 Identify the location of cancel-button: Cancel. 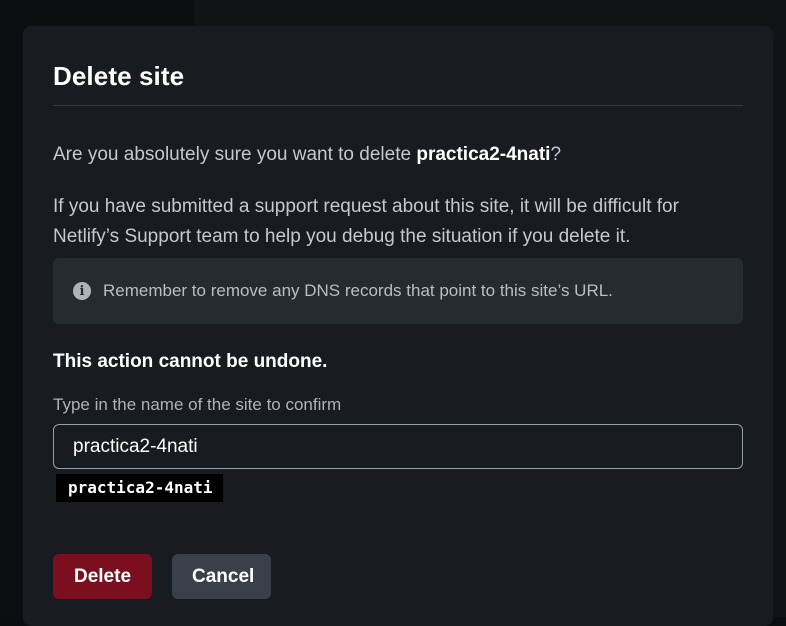
(221, 576).